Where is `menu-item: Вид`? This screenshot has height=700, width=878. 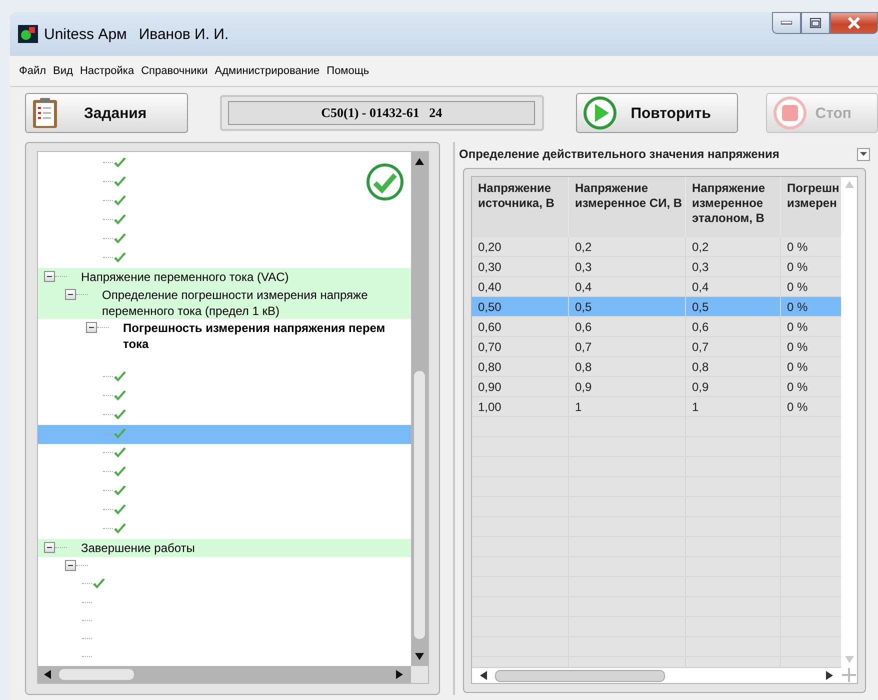
menu-item: Вид is located at coordinates (63, 71).